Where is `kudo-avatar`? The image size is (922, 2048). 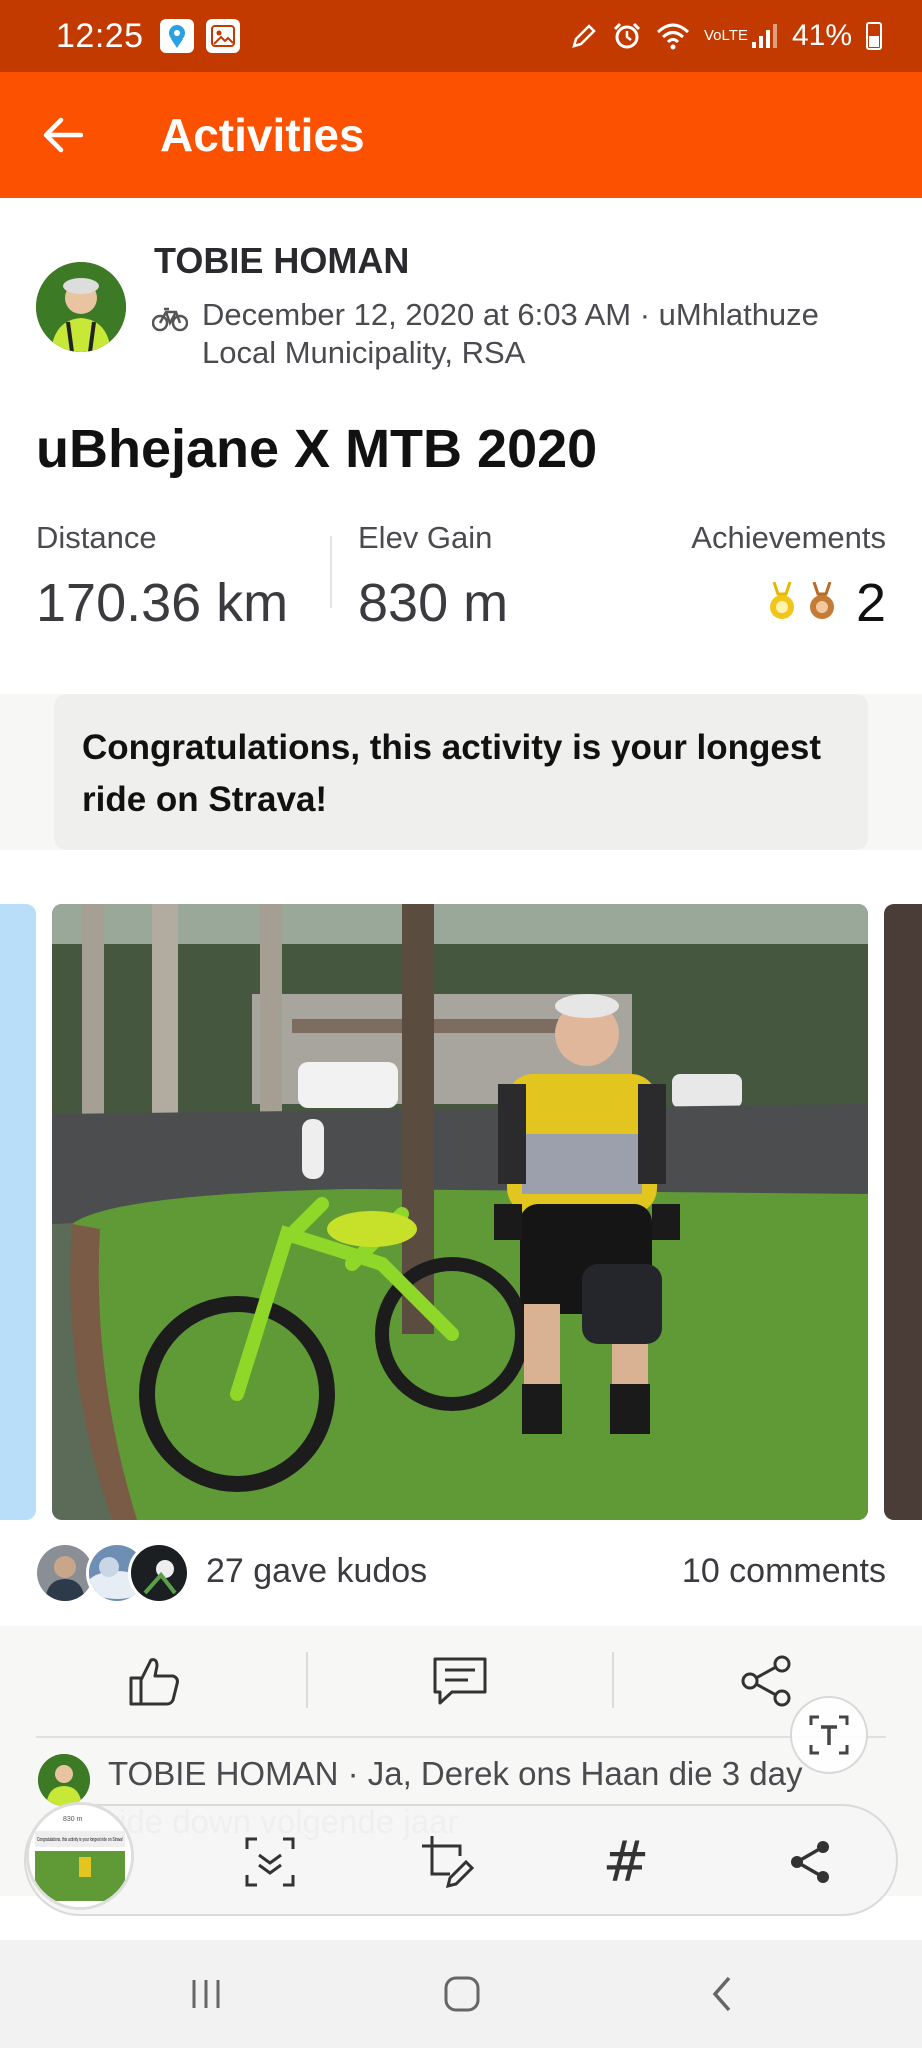
kudo-avatar is located at coordinates (159, 1573).